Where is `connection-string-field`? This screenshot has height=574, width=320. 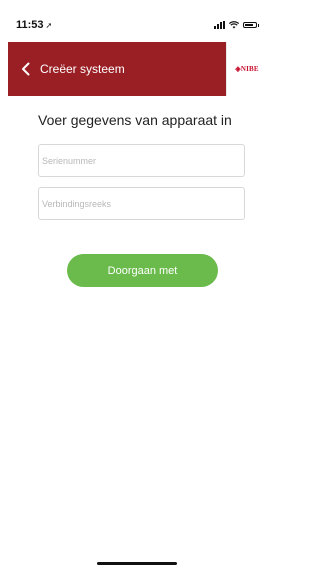 connection-string-field is located at coordinates (141, 203).